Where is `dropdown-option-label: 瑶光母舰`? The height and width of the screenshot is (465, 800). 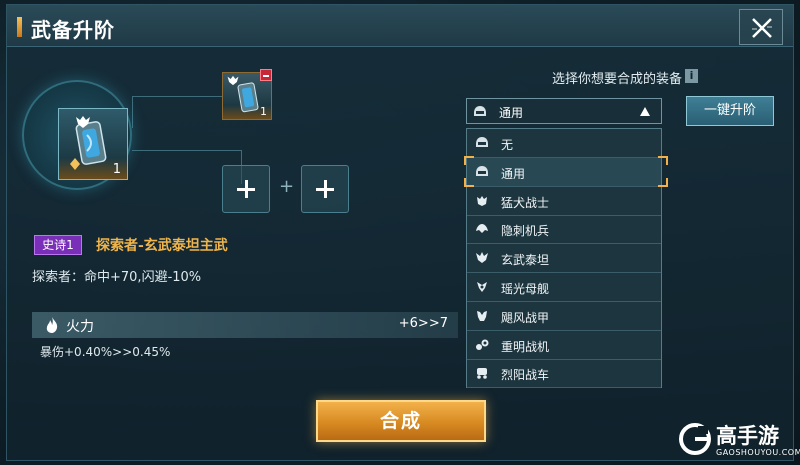
dropdown-option-label: 瑶光母舰 is located at coordinates (525, 289).